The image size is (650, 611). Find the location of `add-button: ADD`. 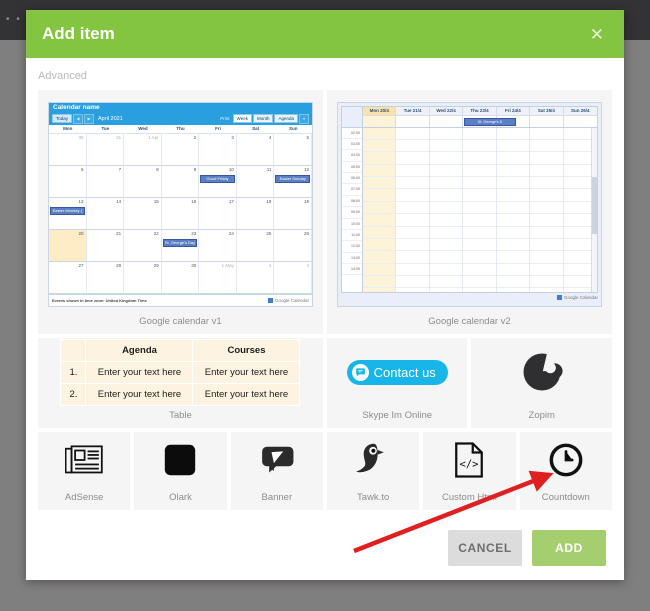

add-button: ADD is located at coordinates (569, 548).